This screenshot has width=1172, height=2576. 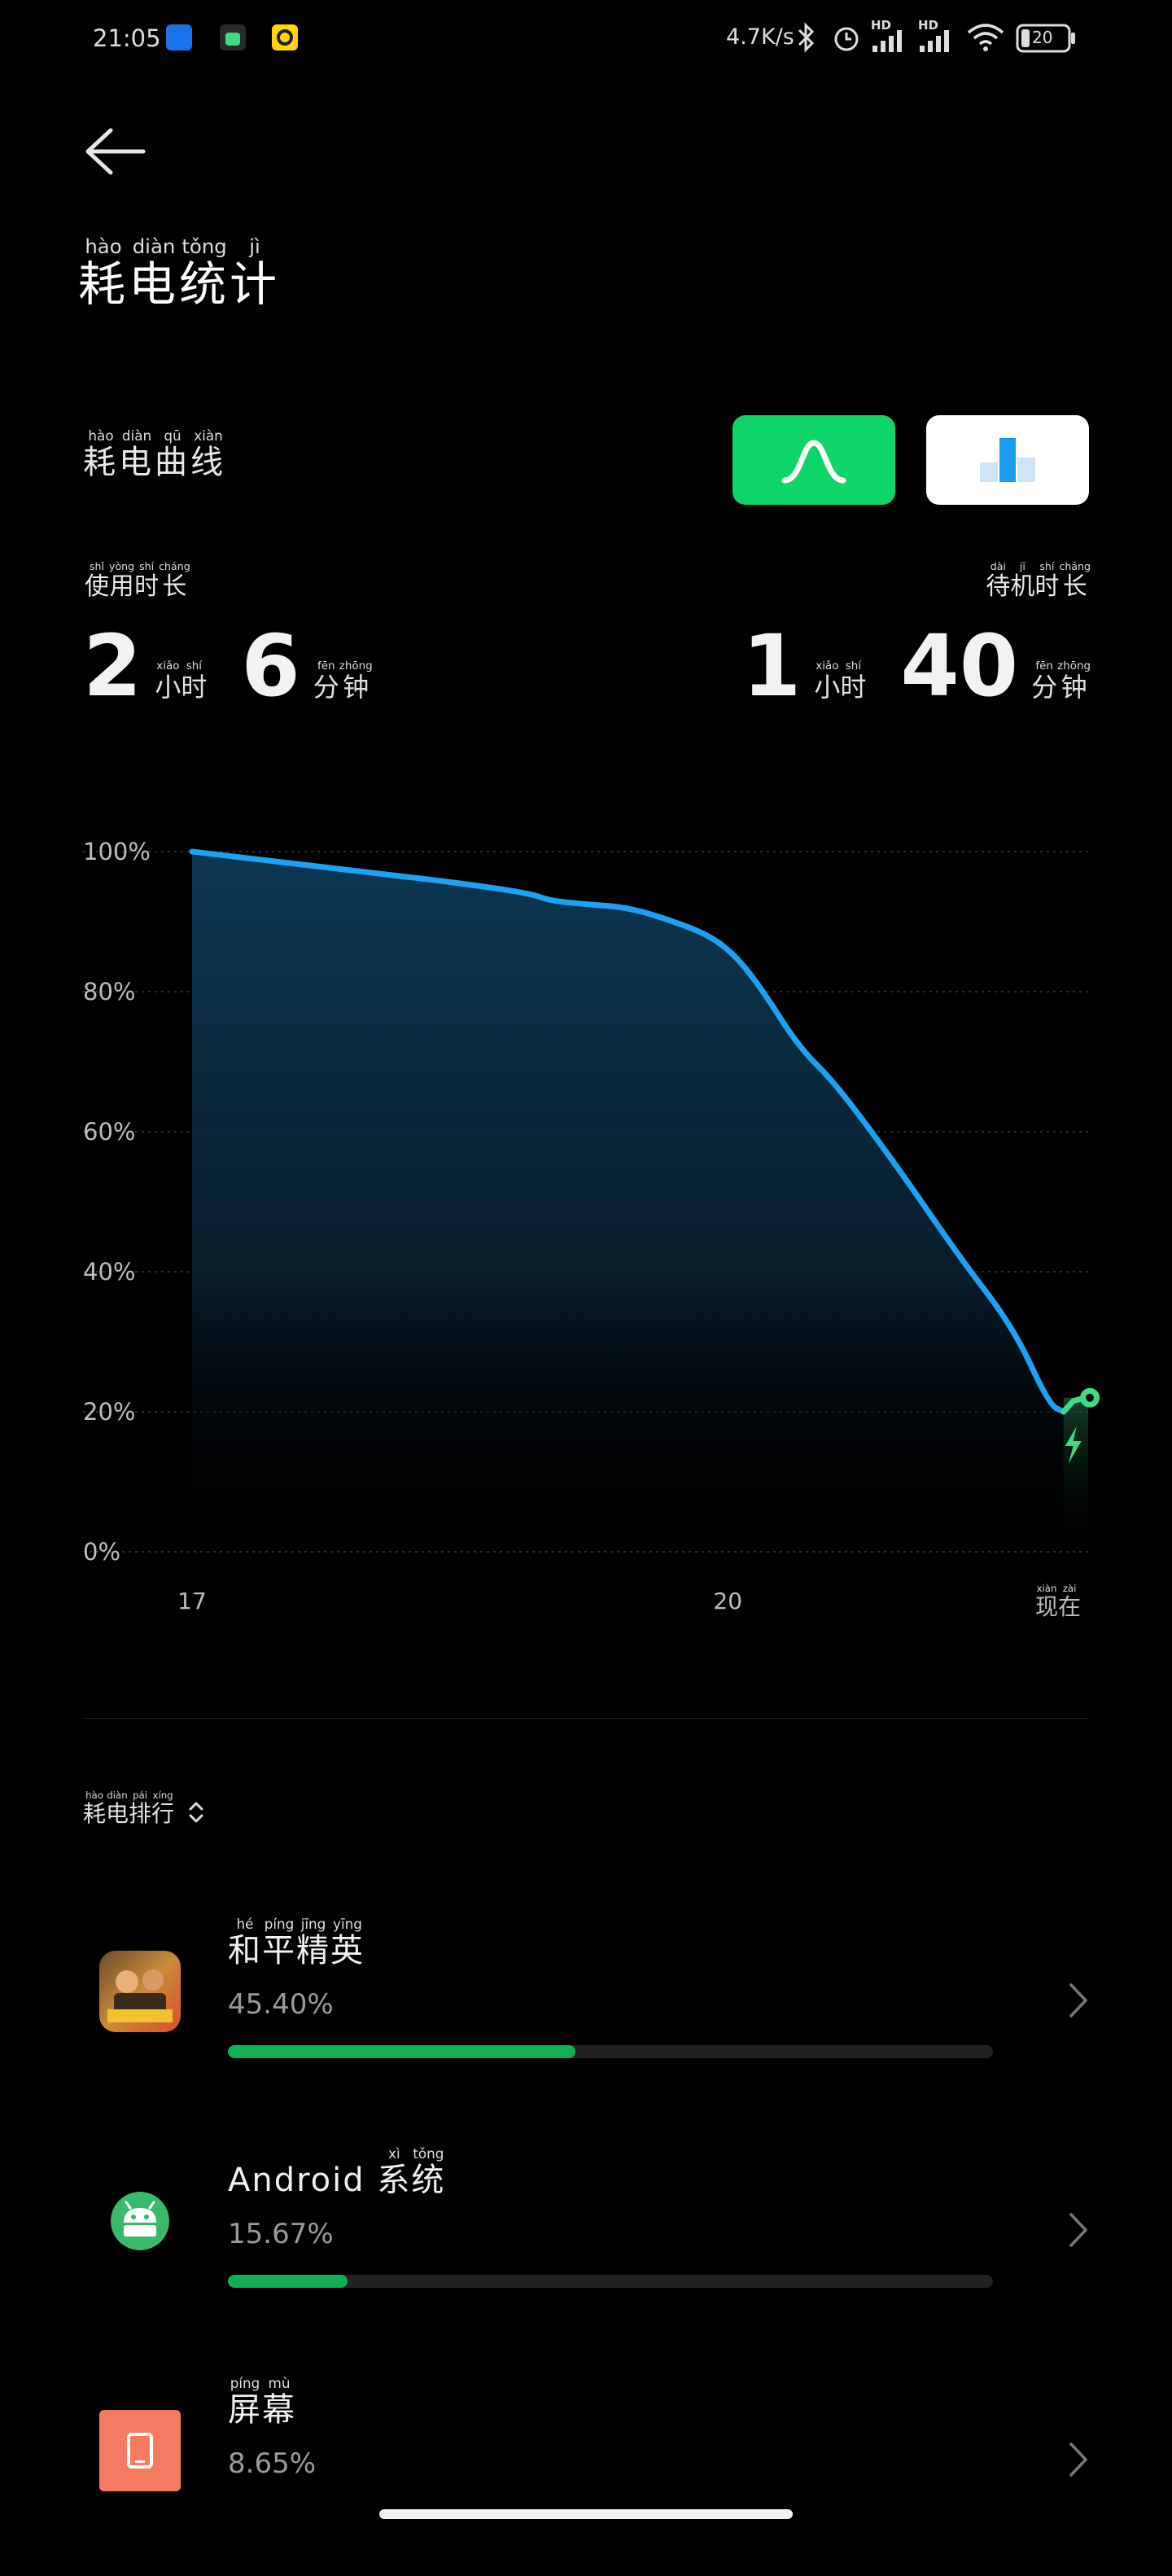 What do you see at coordinates (179, 273) in the screenshot?
I see `page-title: 耗hào电diàn统tǒng计jì` at bounding box center [179, 273].